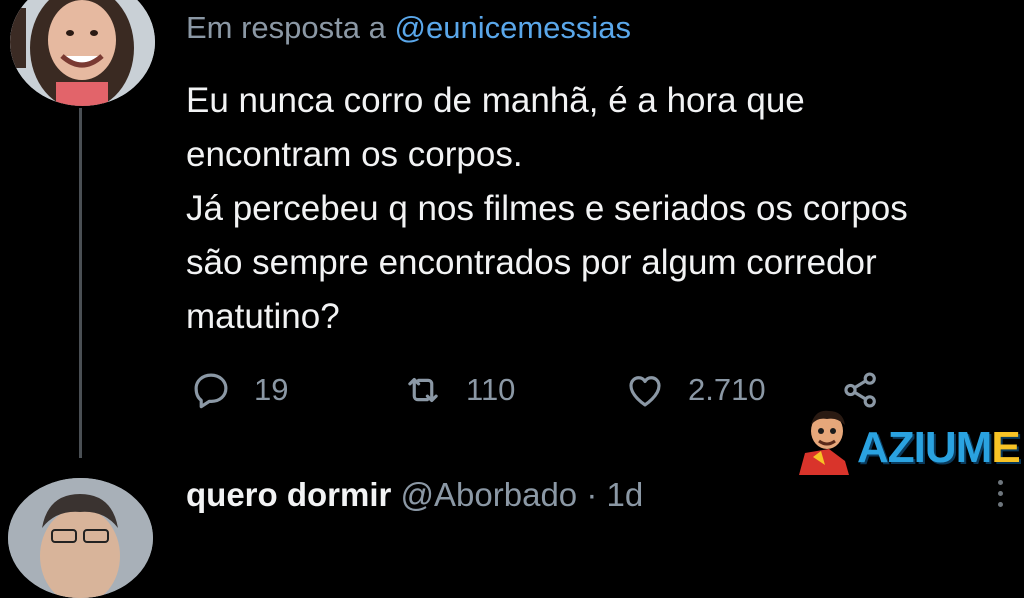 The image size is (1024, 598). Describe the element at coordinates (1000, 496) in the screenshot. I see `more-icon` at that location.